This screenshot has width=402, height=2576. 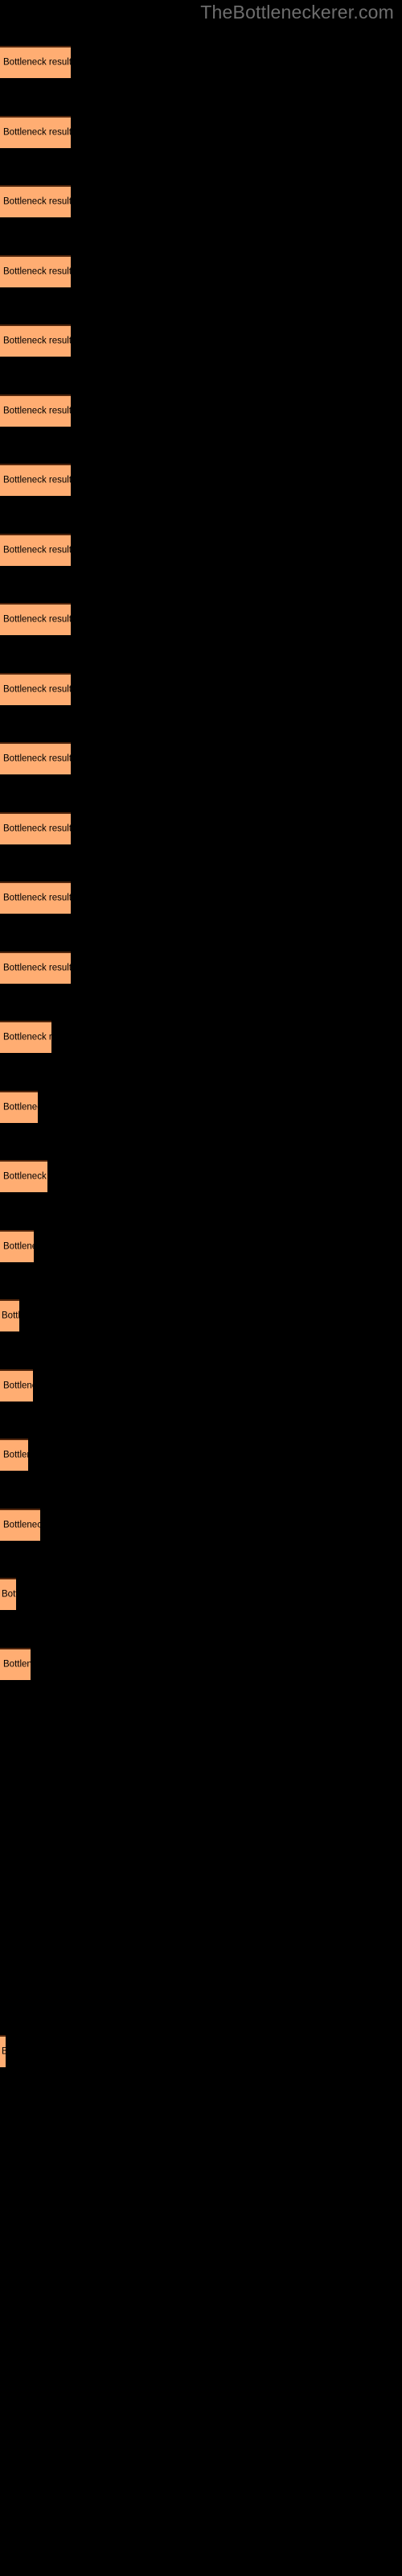 What do you see at coordinates (297, 12) in the screenshot?
I see `site-watermark: TheBottleneckerer.com` at bounding box center [297, 12].